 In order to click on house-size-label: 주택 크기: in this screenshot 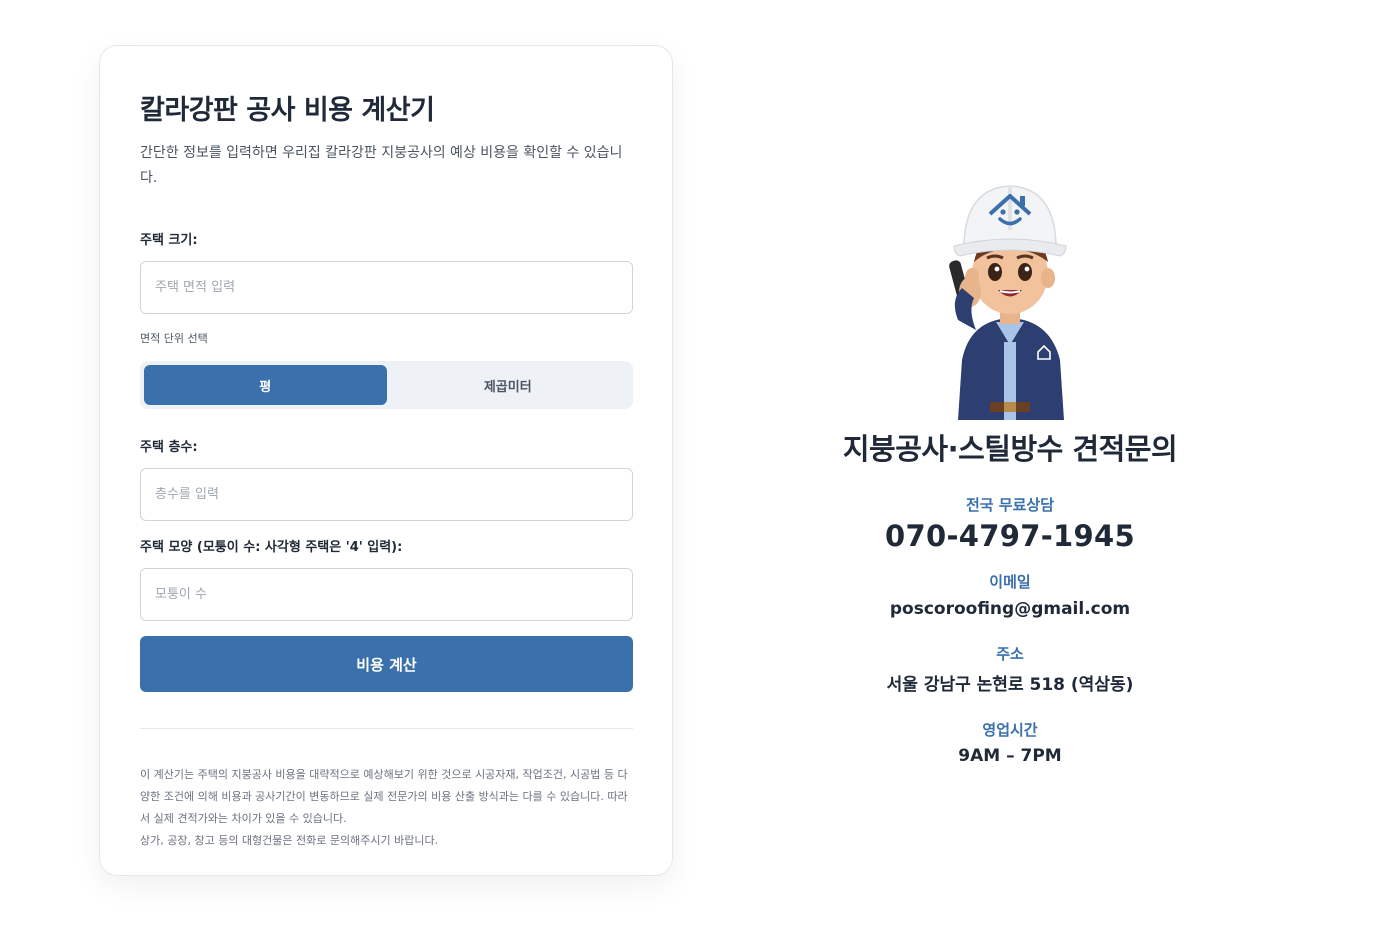, I will do `click(169, 240)`.